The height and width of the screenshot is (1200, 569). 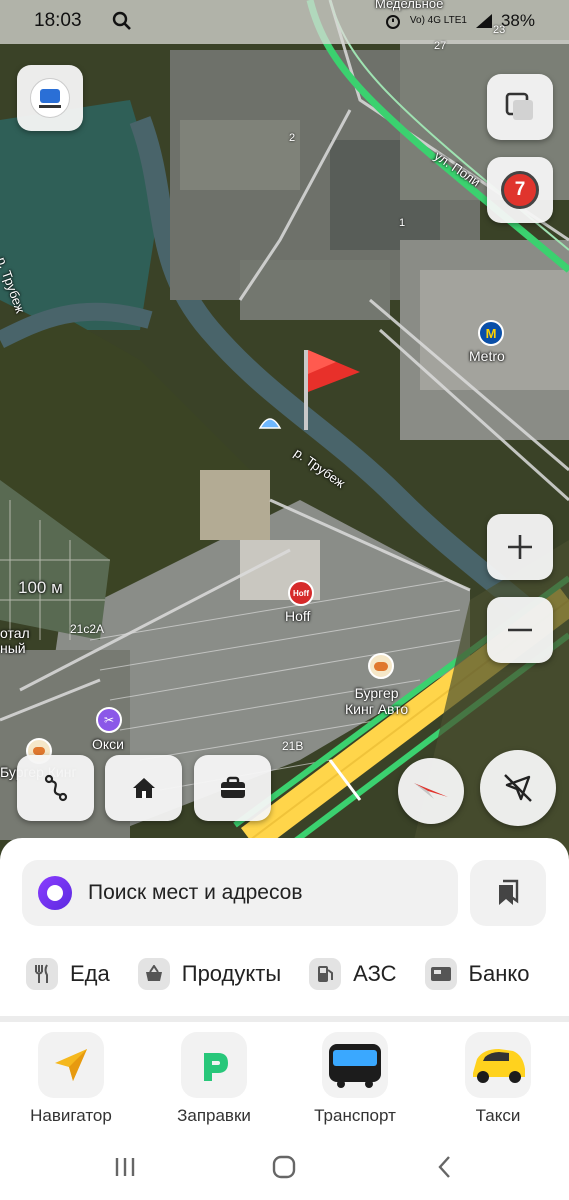 I want to click on battery-level: 38%, so click(x=517, y=20).